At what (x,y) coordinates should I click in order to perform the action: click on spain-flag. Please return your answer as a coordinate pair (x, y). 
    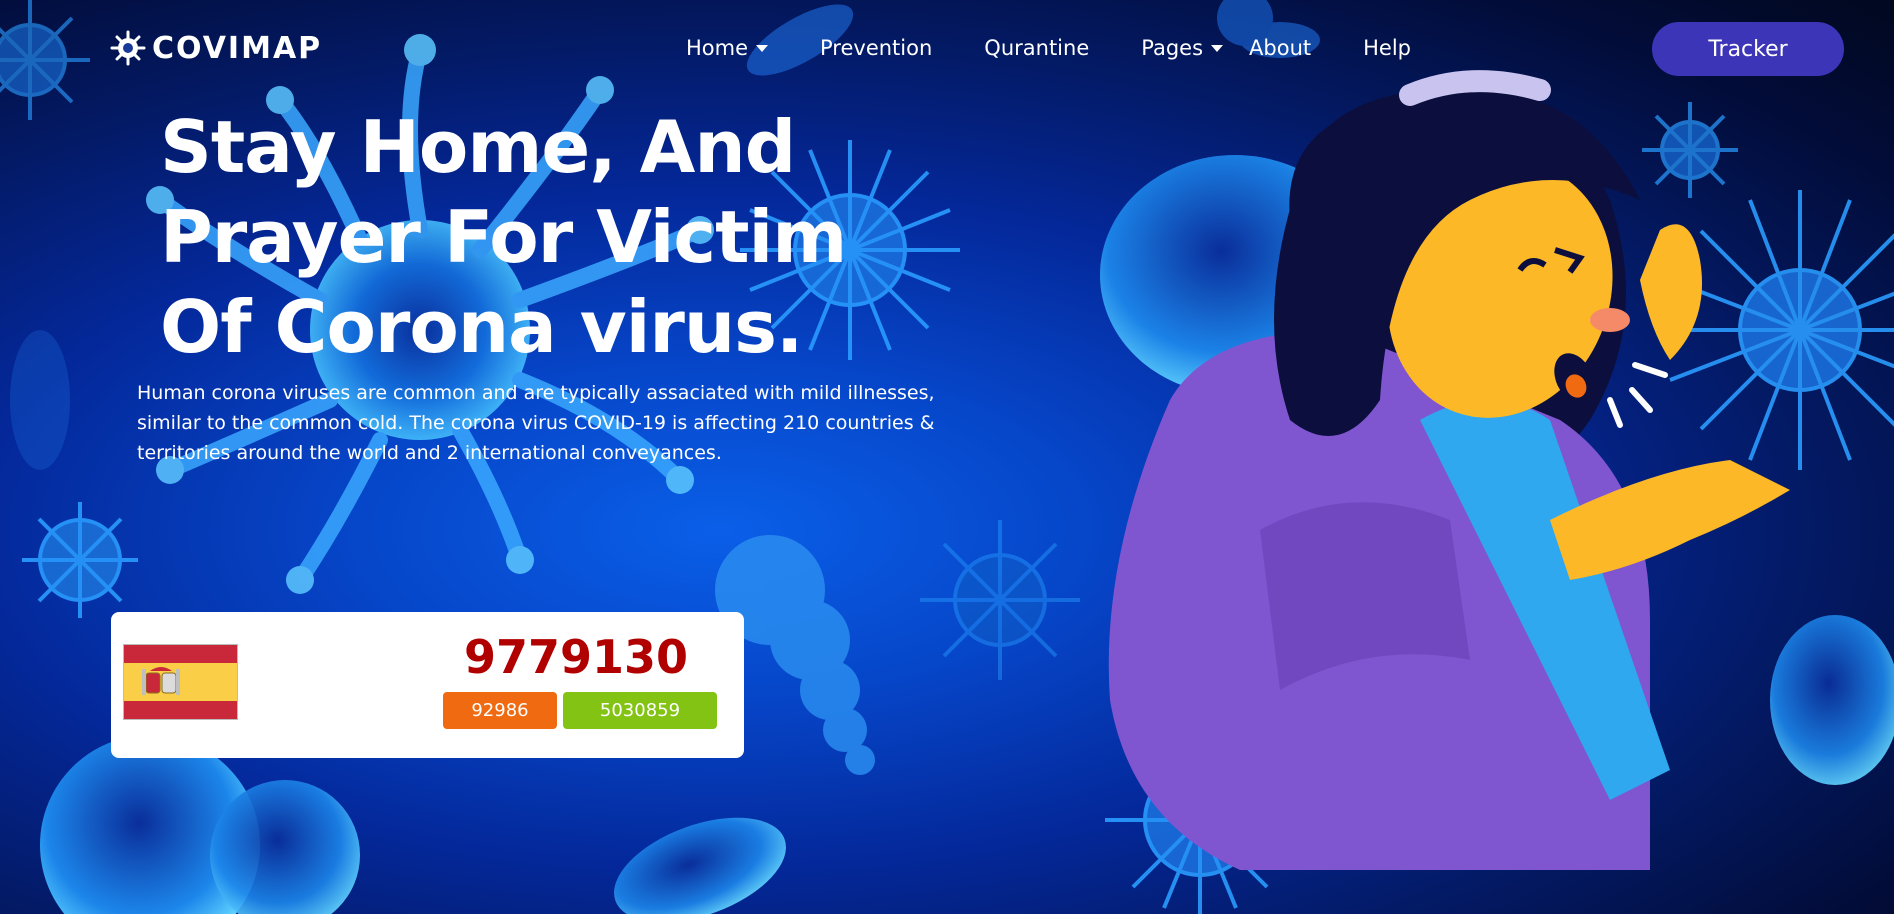
    Looking at the image, I should click on (180, 682).